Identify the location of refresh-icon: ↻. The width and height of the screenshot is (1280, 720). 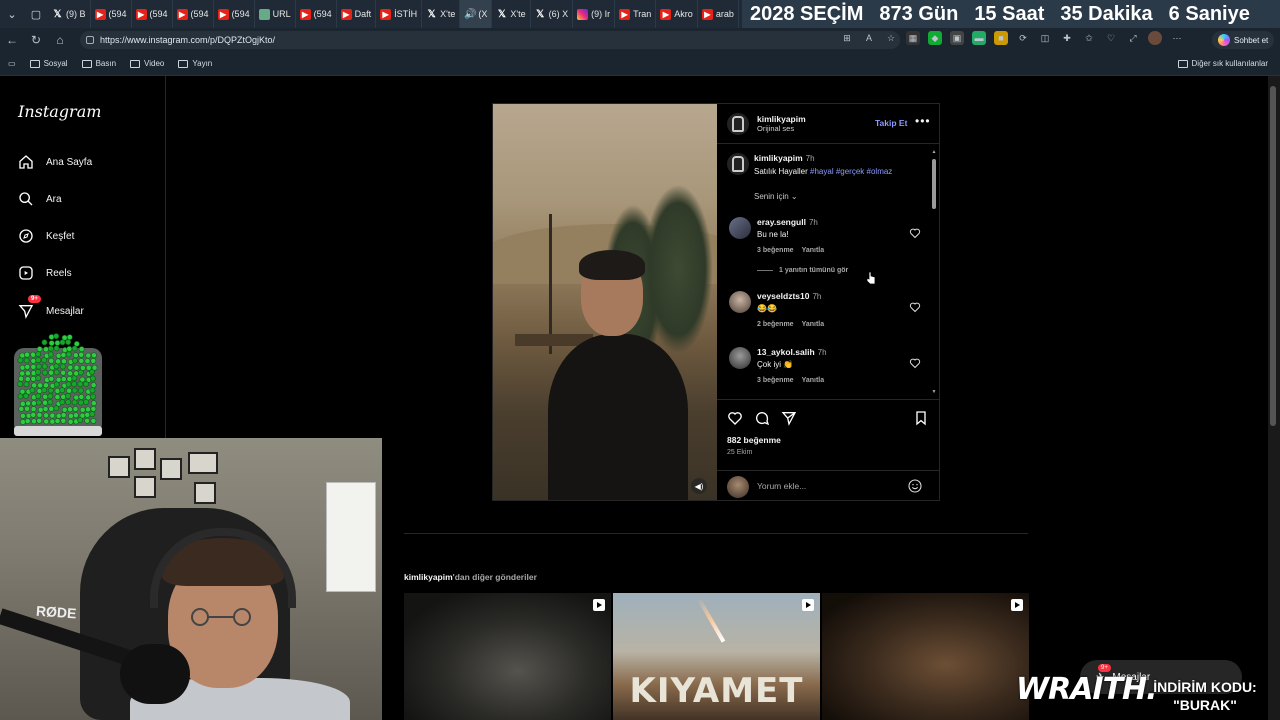
(36, 40).